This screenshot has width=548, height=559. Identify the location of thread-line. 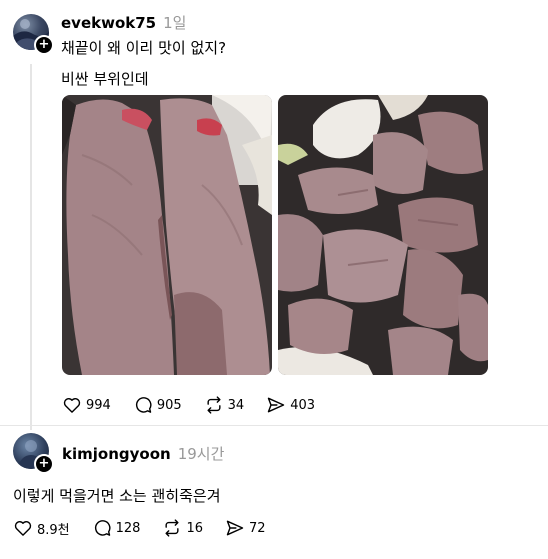
(31, 247).